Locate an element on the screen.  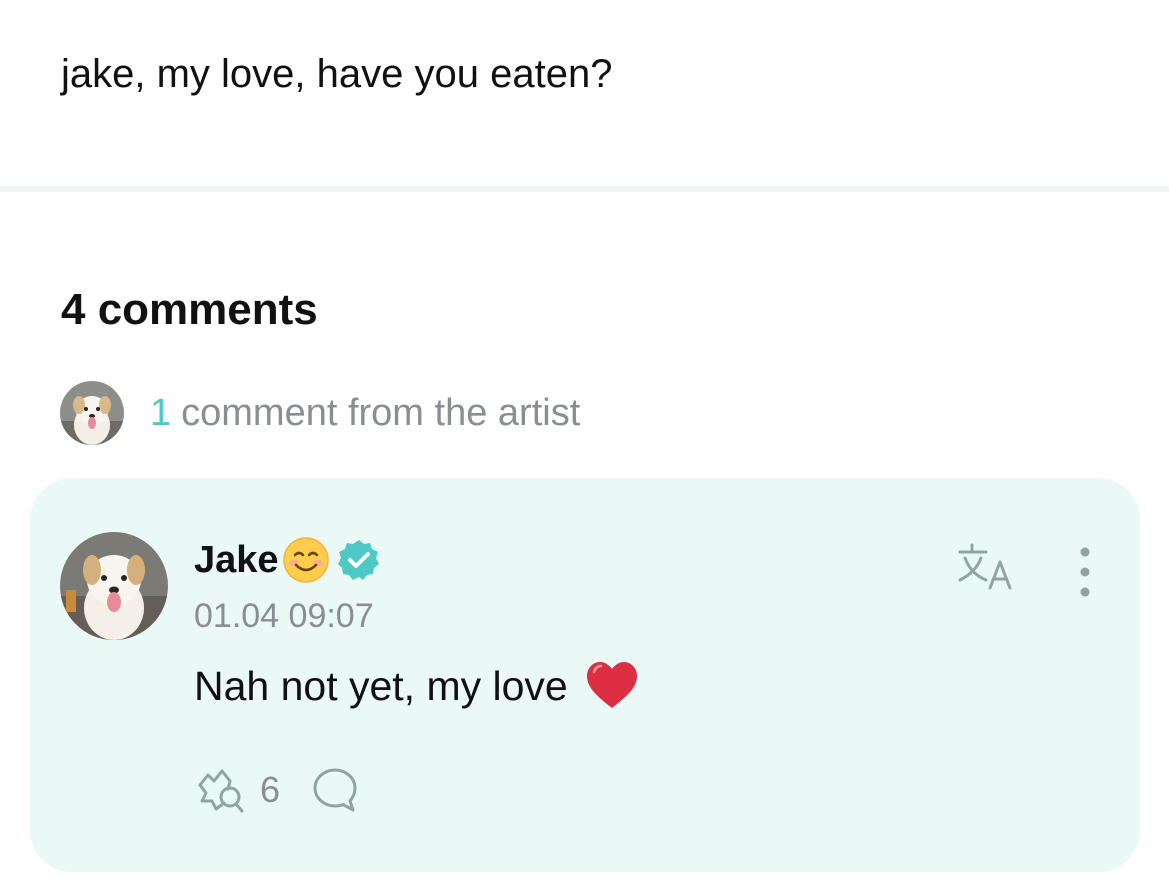
comment-actions: 6 is located at coordinates (276, 790).